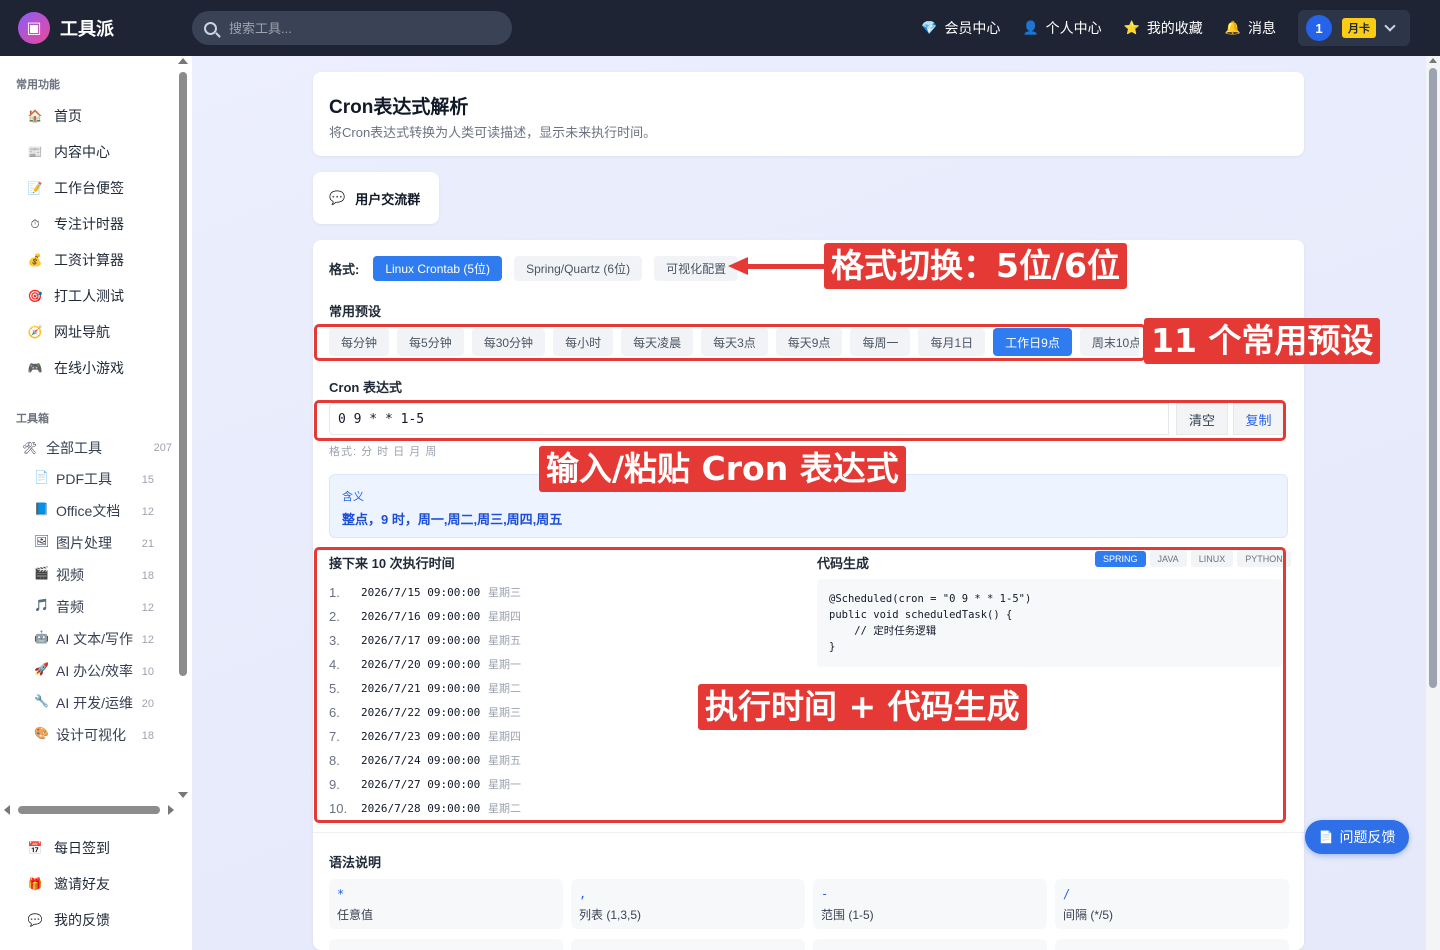 The width and height of the screenshot is (1440, 950). Describe the element at coordinates (1262, 28) in the screenshot. I see `messages-label: 消息` at that location.